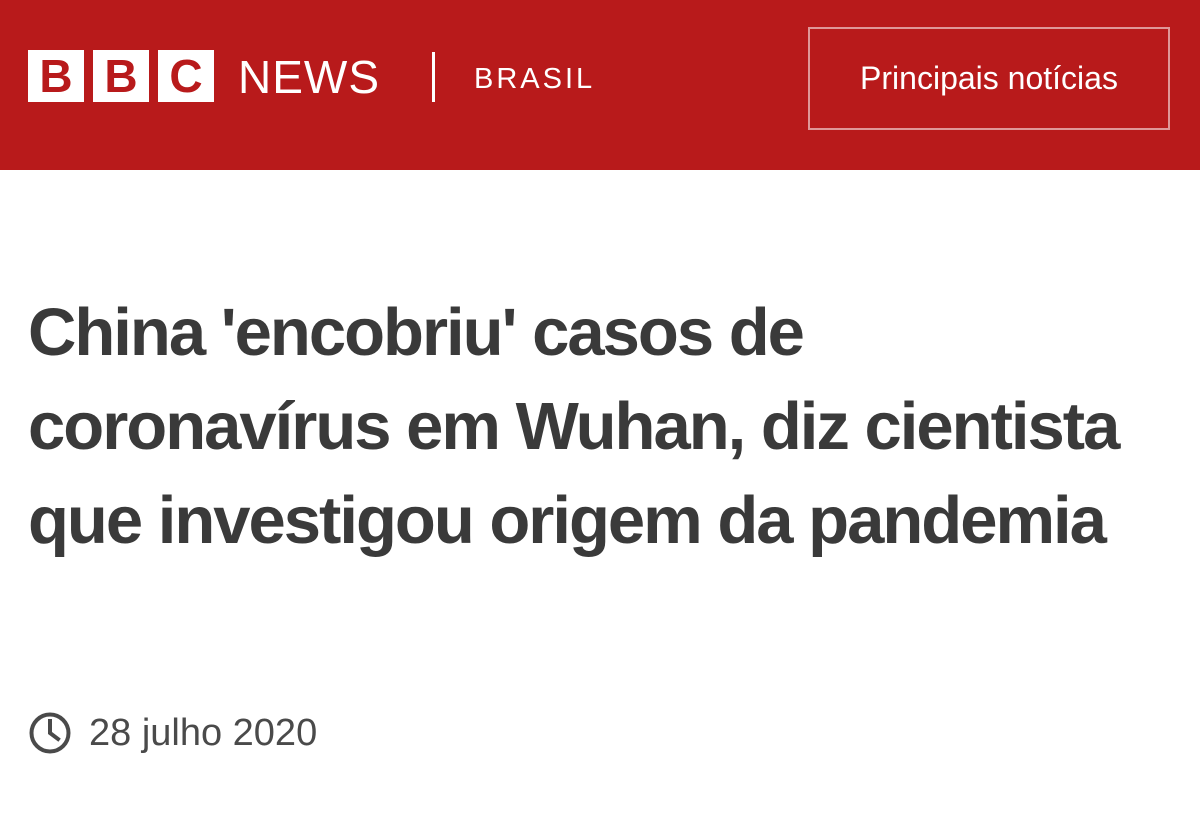  I want to click on bbc-logo: B B C, so click(125, 76).